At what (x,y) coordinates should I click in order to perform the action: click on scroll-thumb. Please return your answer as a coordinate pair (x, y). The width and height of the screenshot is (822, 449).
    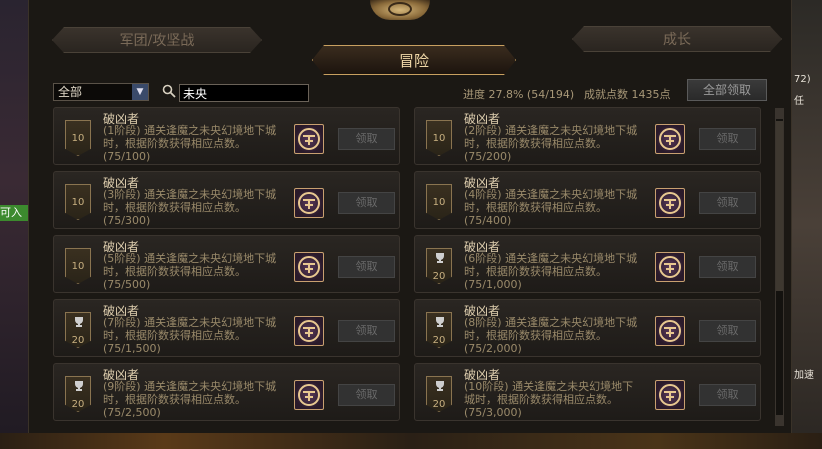
    Looking at the image, I should click on (779, 206).